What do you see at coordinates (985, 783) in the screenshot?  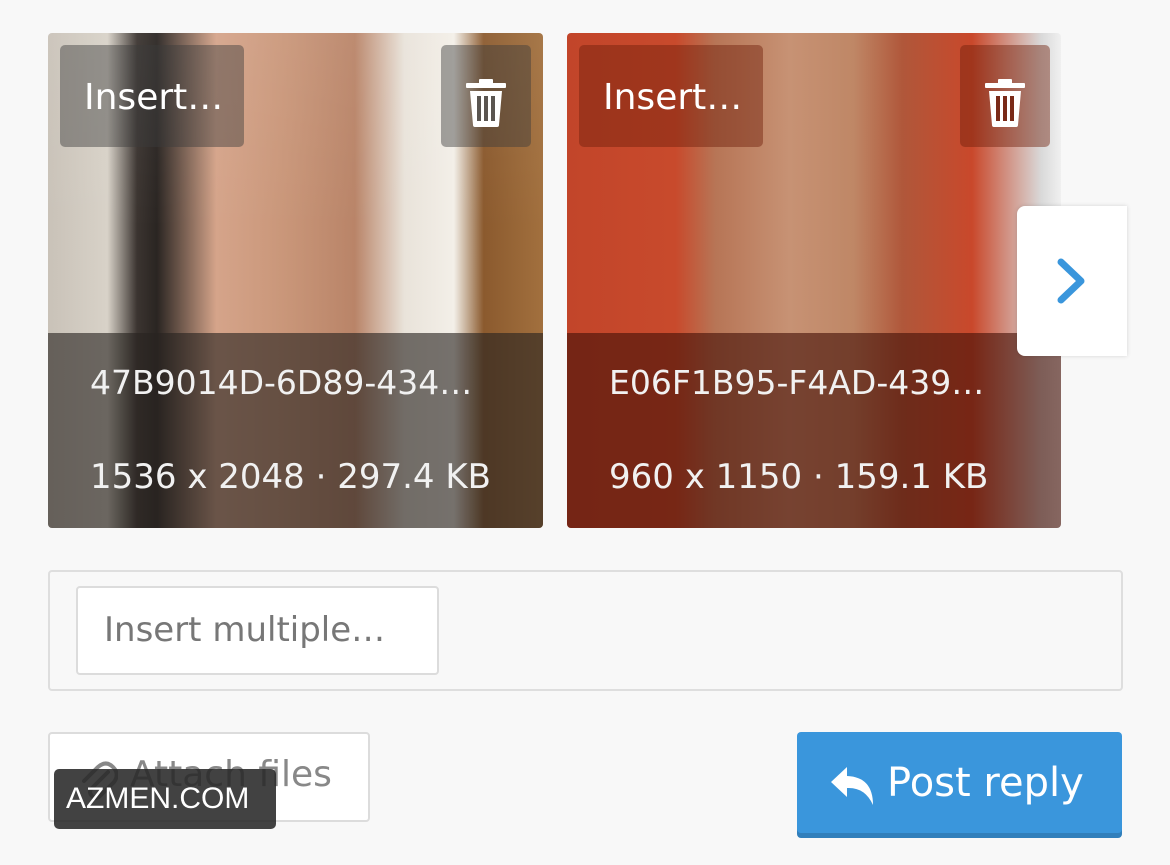 I see `post-reply-label: Post reply` at bounding box center [985, 783].